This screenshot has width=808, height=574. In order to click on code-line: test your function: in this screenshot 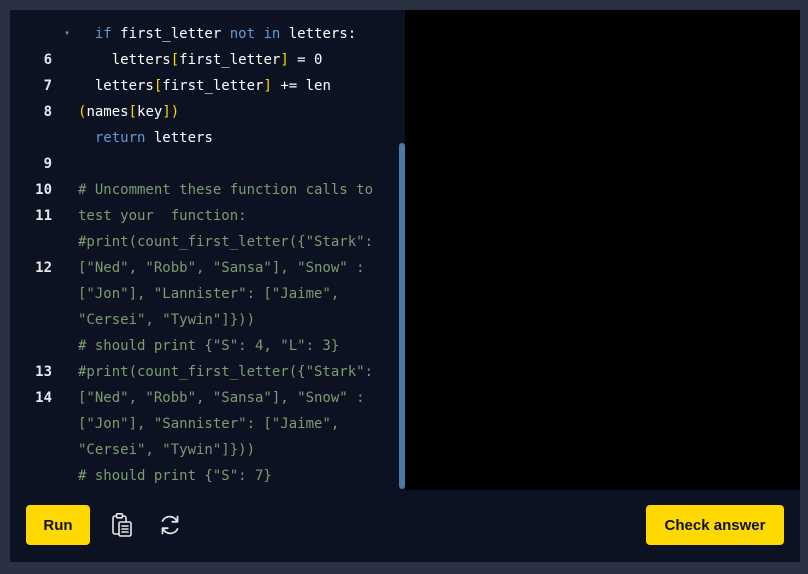, I will do `click(204, 216)`.